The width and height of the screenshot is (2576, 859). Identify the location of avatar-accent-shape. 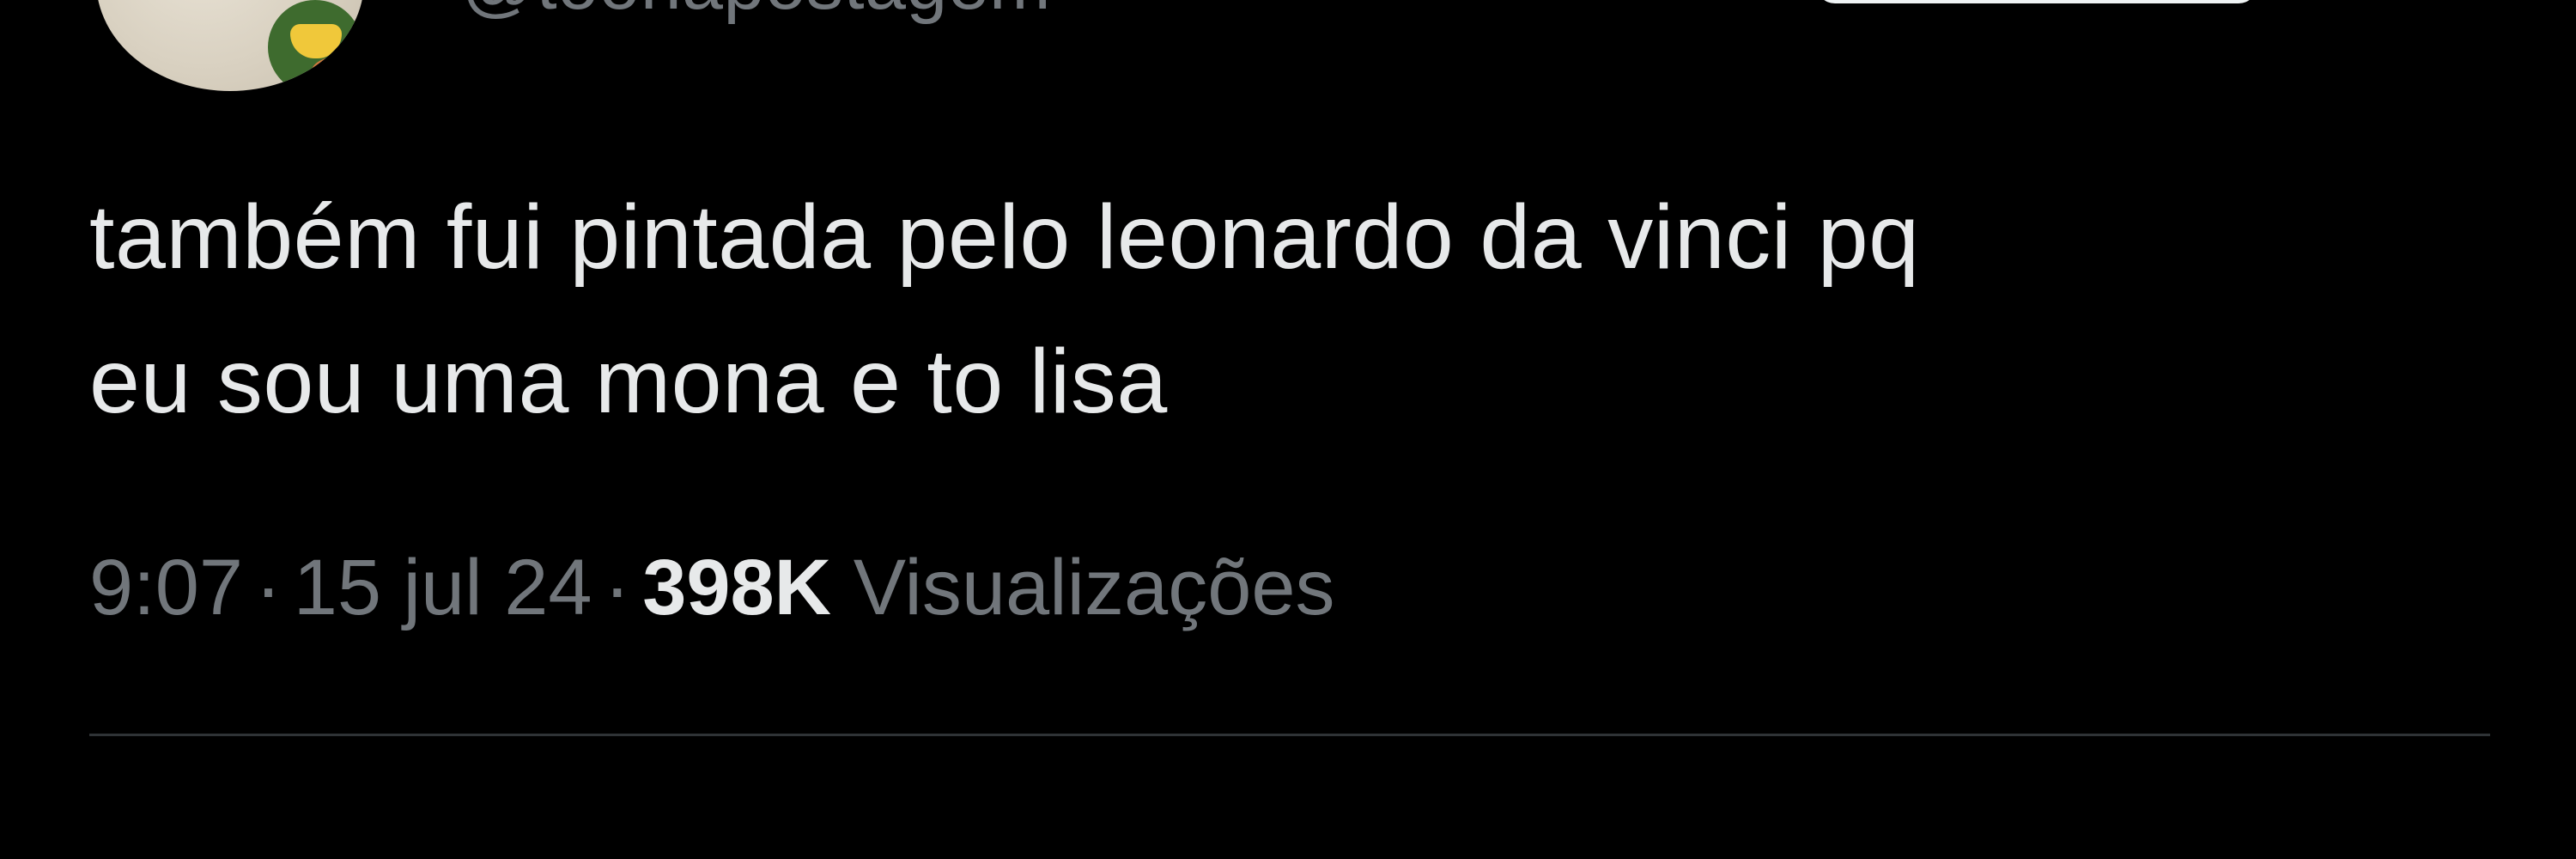
(337, 73).